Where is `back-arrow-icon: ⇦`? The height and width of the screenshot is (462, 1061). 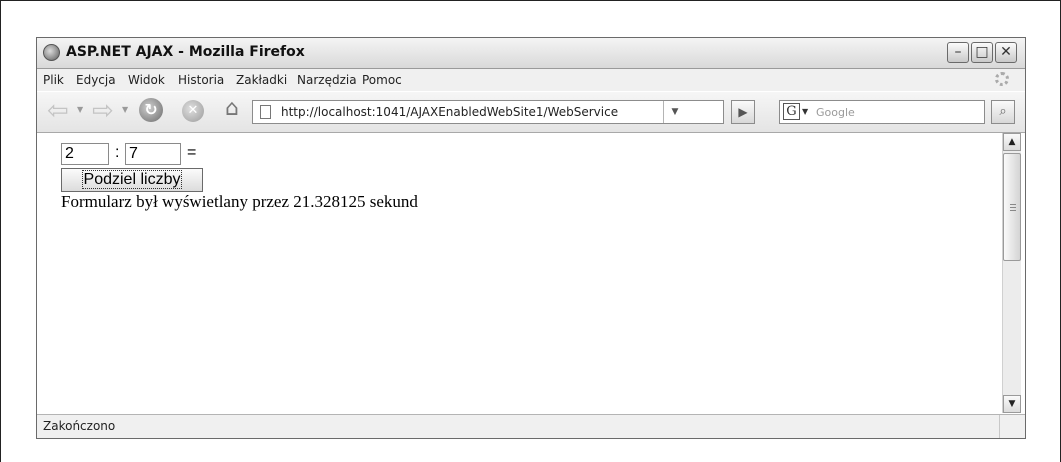
back-arrow-icon: ⇦ is located at coordinates (60, 111).